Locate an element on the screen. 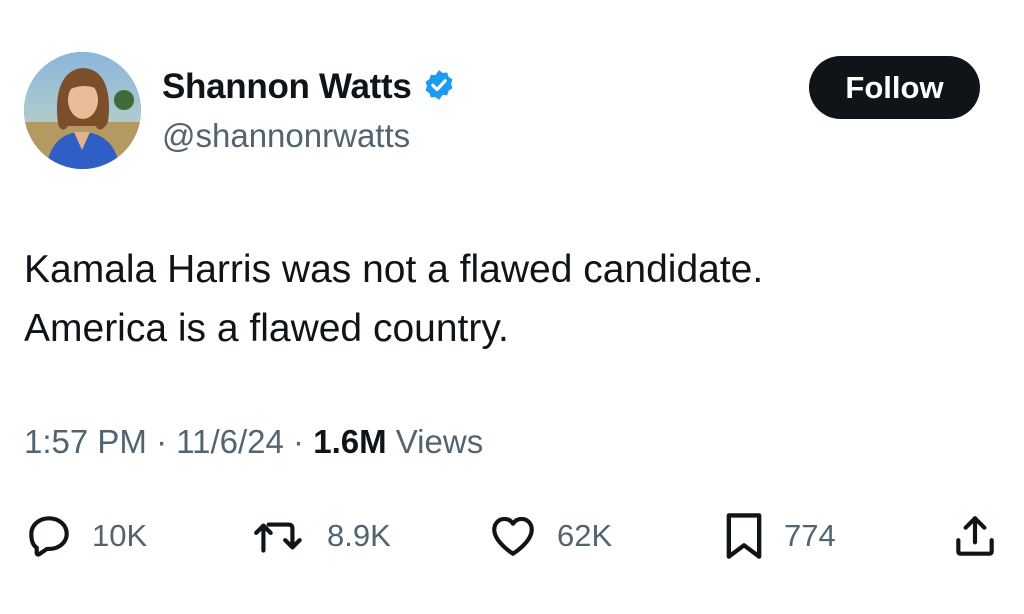  verified-badge-icon is located at coordinates (439, 87).